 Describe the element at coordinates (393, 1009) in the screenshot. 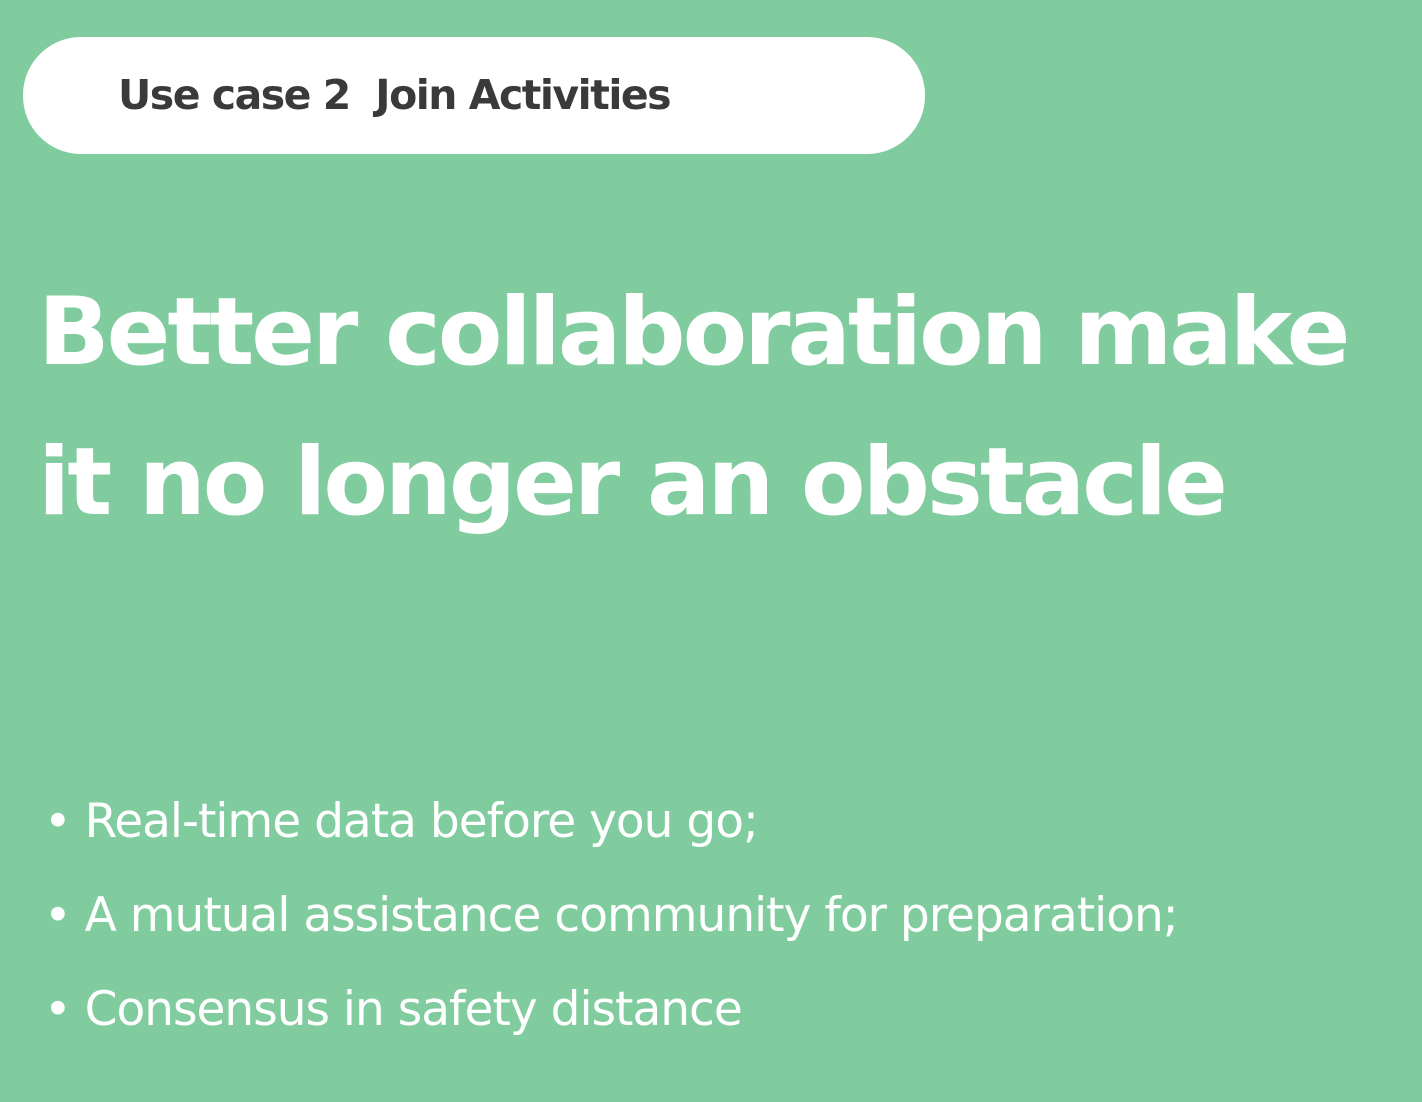

I see `bullet-item-safety-distance: • Consensus in safety distance` at that location.